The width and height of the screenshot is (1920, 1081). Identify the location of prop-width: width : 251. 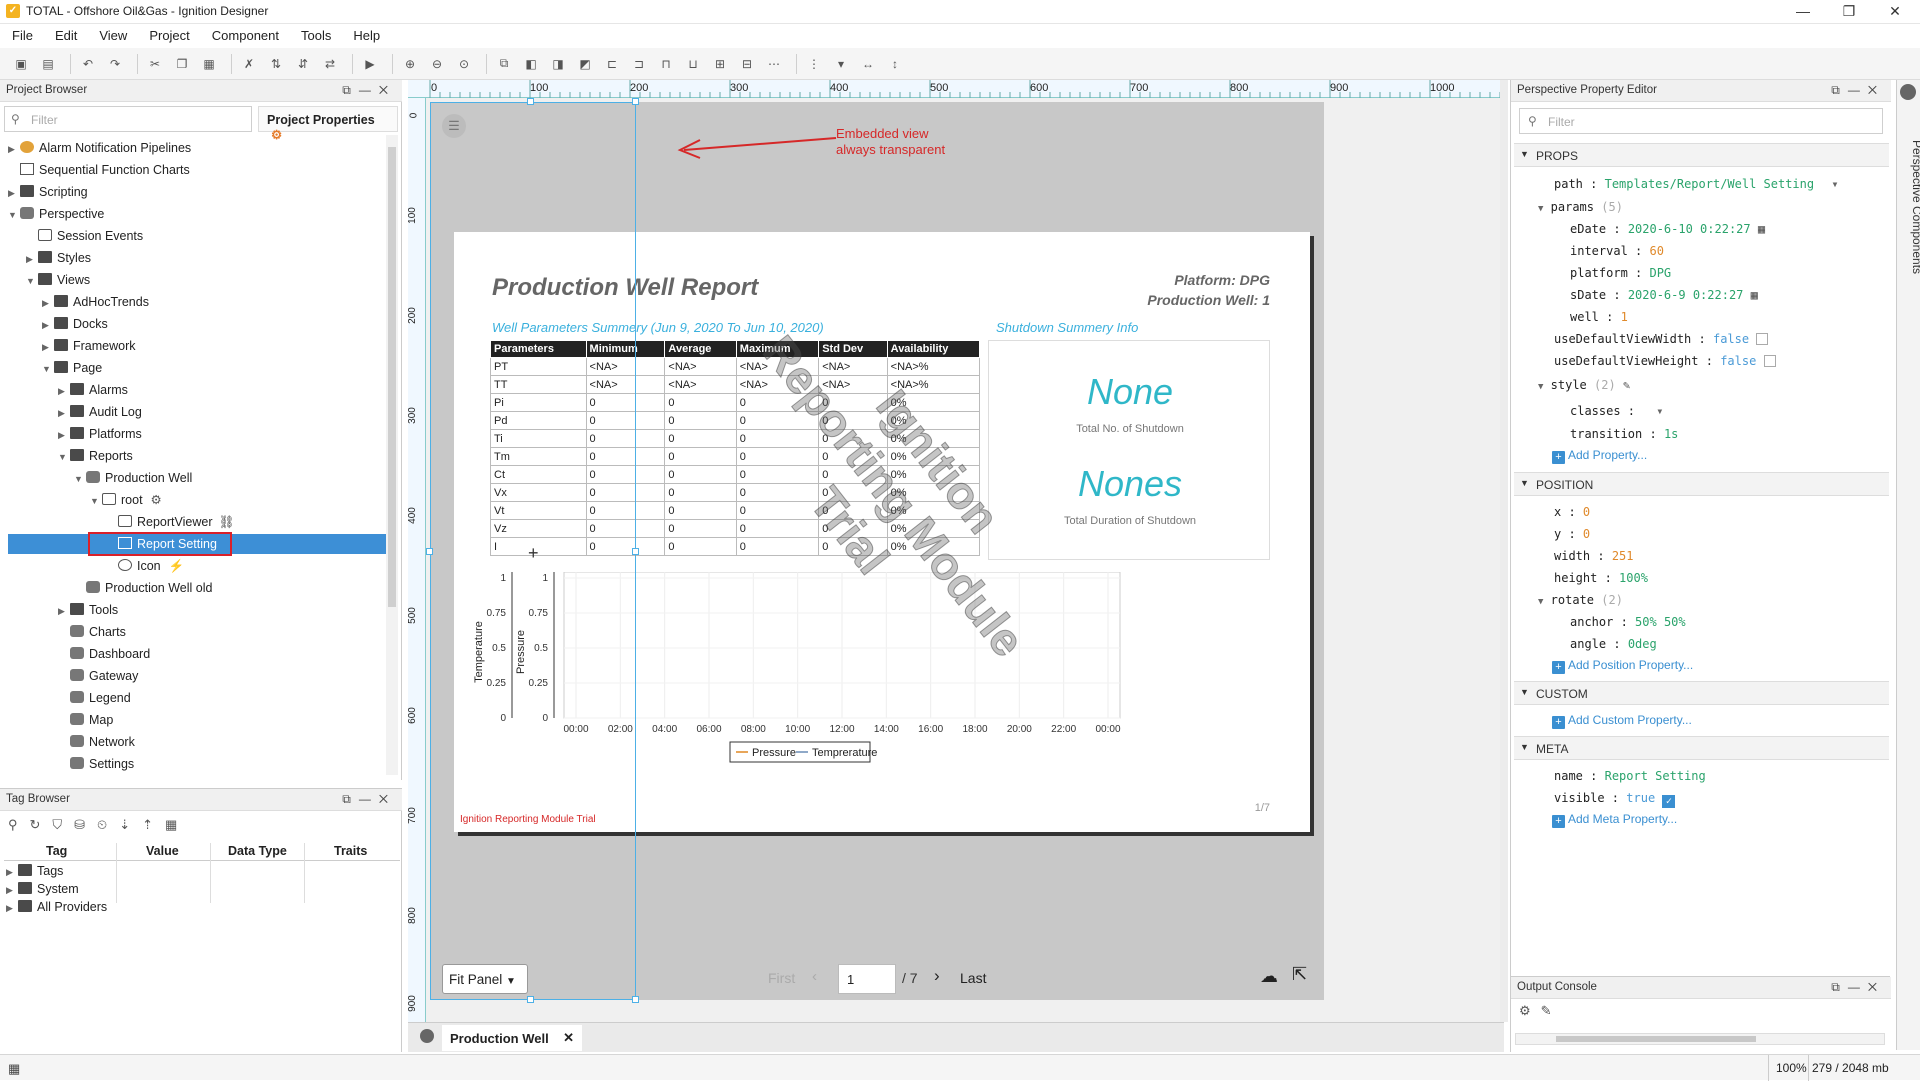
(1594, 556).